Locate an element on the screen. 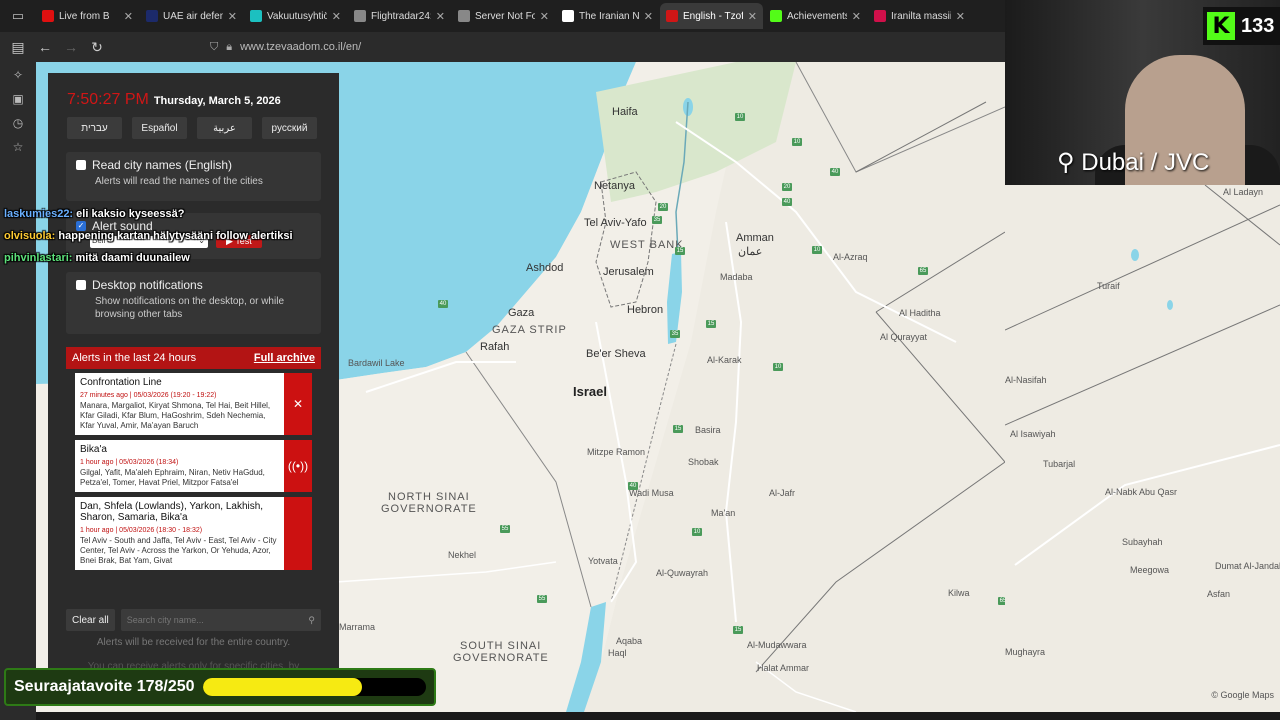 The image size is (1280, 720). browser-tab: English - Tzofar ✕ is located at coordinates (711, 16).